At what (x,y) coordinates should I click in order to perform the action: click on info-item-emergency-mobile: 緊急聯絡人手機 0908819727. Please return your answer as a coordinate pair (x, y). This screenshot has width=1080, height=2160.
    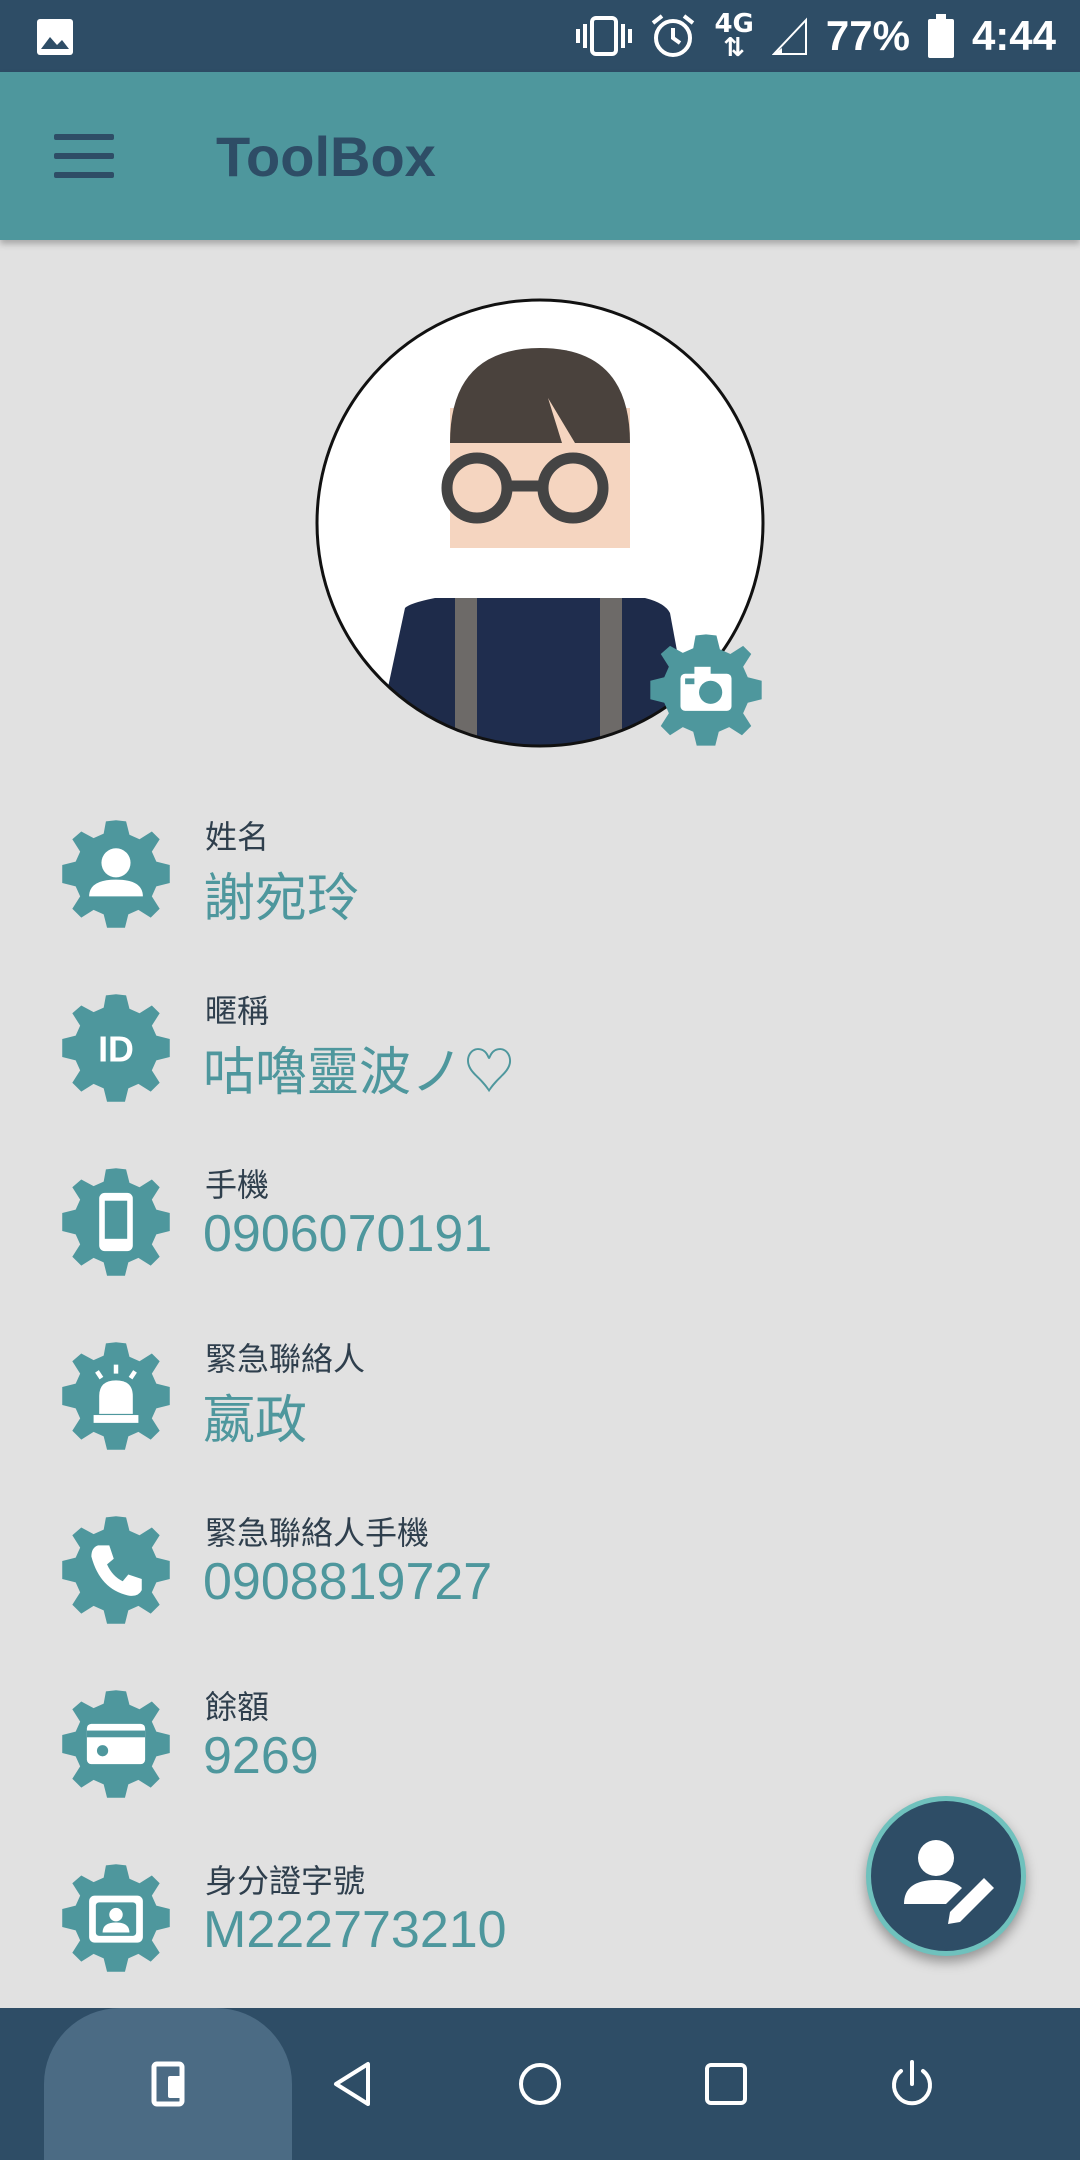
    Looking at the image, I should click on (510, 1583).